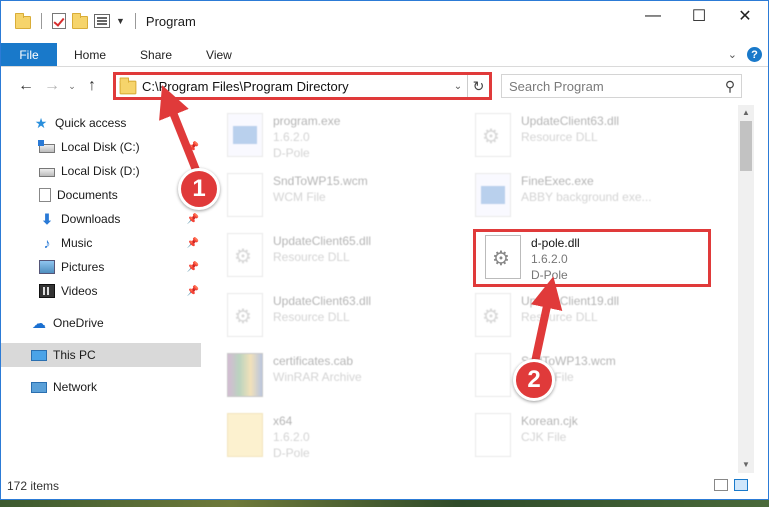 The width and height of the screenshot is (769, 507). Describe the element at coordinates (283, 421) in the screenshot. I see `file-name: x64` at that location.